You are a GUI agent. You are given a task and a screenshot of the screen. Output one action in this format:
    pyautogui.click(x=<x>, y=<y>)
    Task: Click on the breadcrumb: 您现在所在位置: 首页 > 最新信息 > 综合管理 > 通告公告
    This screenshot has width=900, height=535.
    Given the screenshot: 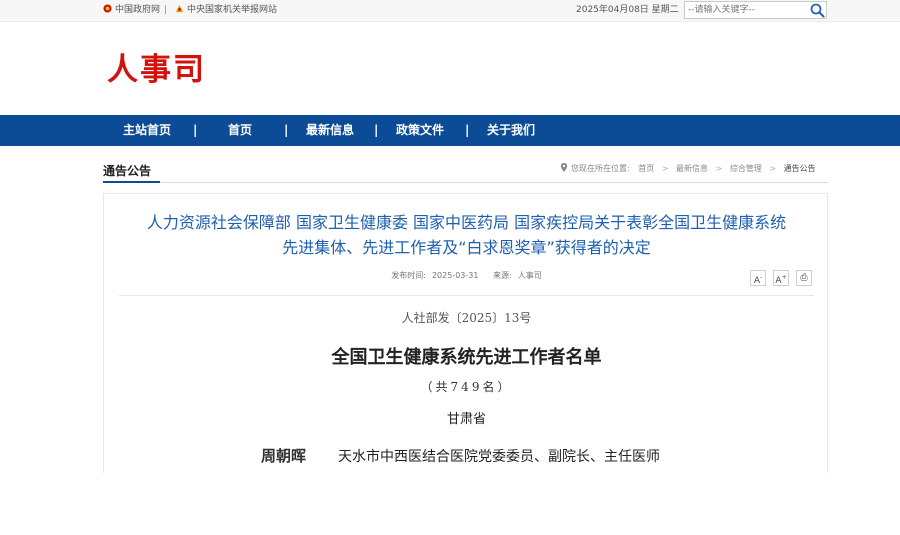 What is the action you would take?
    pyautogui.click(x=688, y=169)
    